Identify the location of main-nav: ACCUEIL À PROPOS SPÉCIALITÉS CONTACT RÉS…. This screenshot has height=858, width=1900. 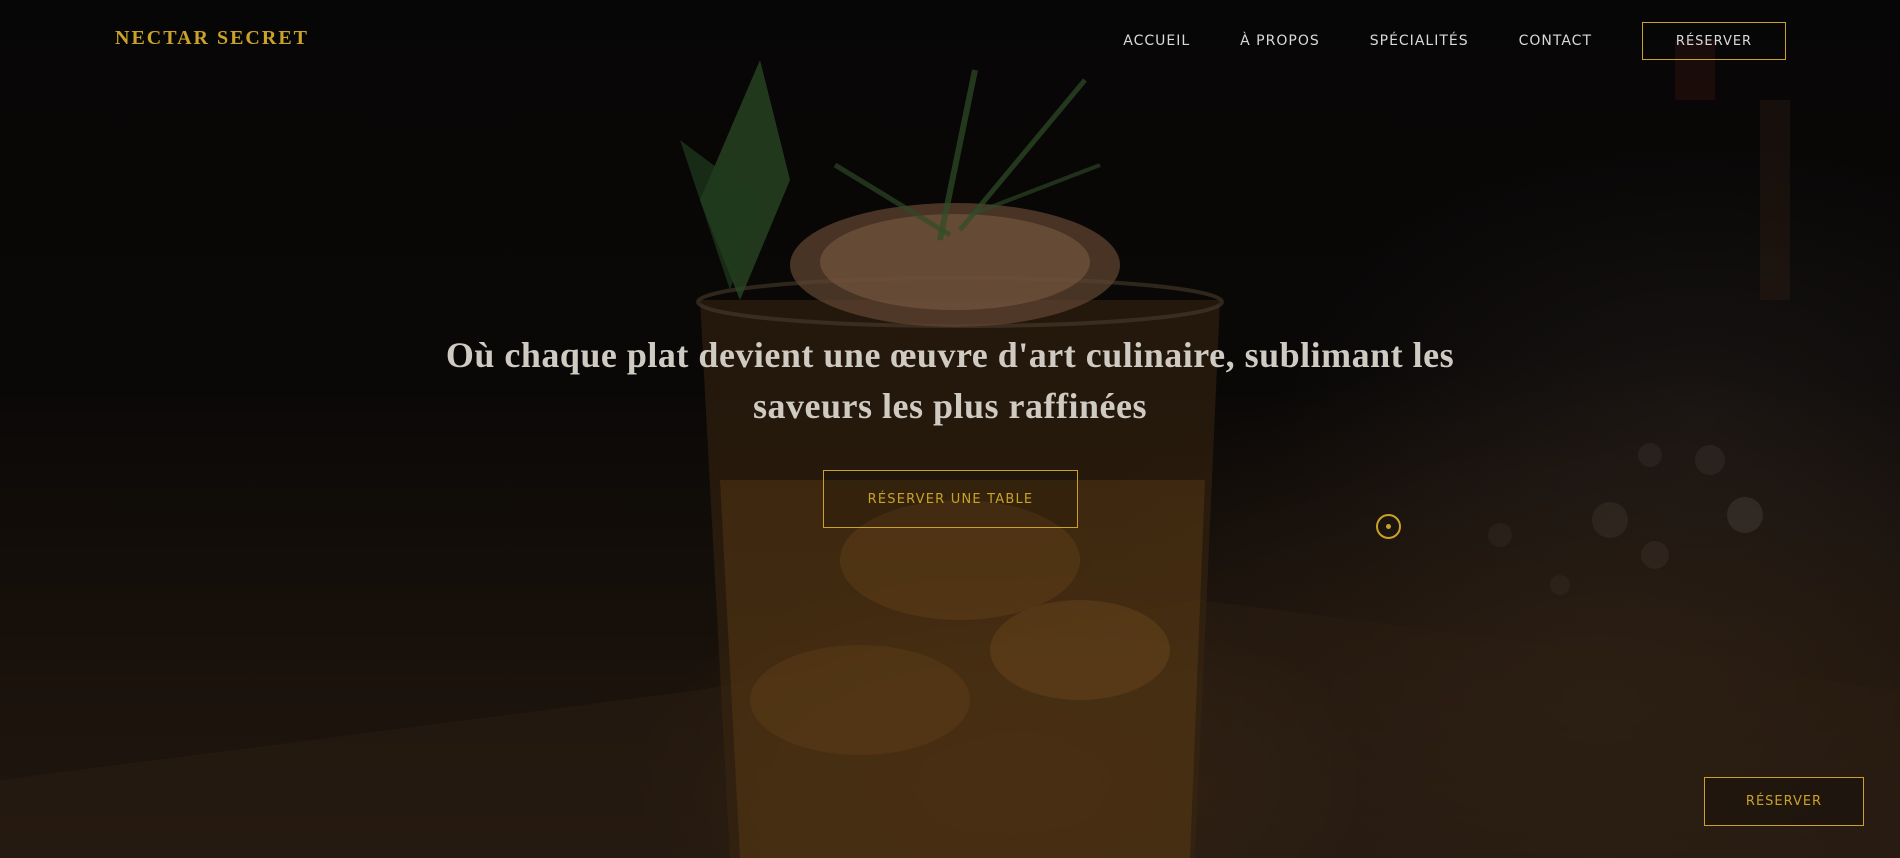
(1454, 41).